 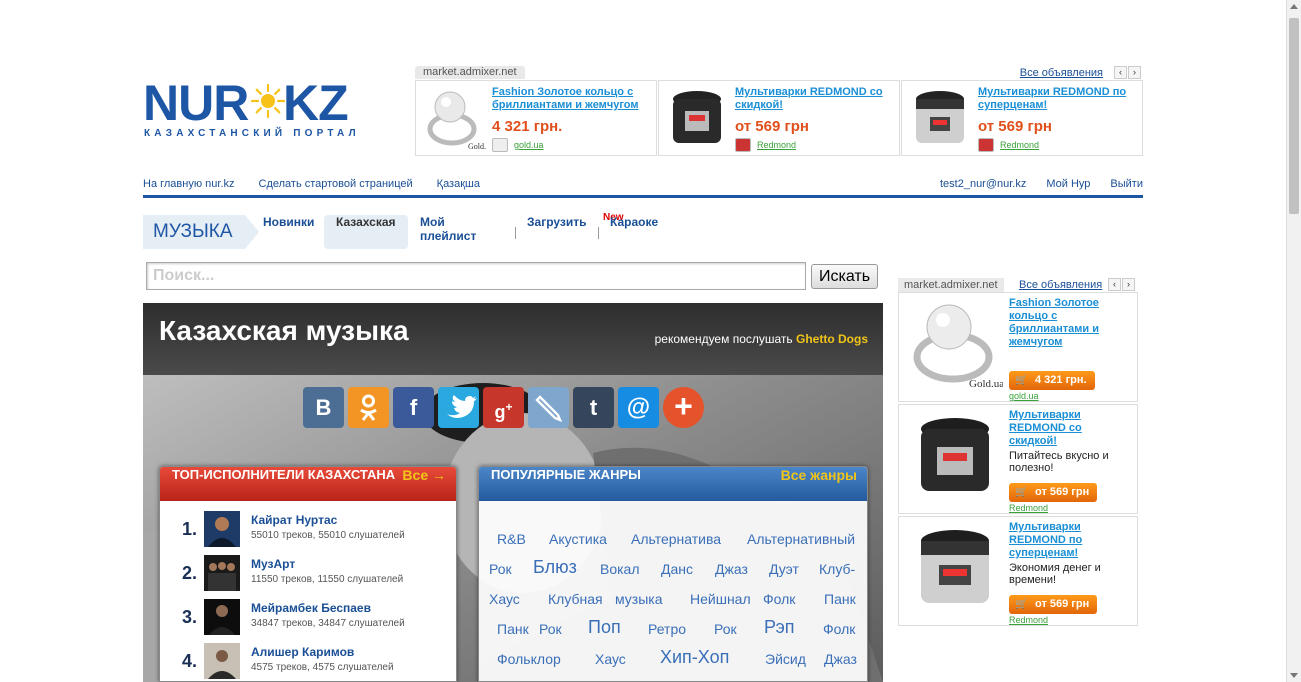 What do you see at coordinates (556, 232) in the screenshot?
I see `tab-upload: Загрузить` at bounding box center [556, 232].